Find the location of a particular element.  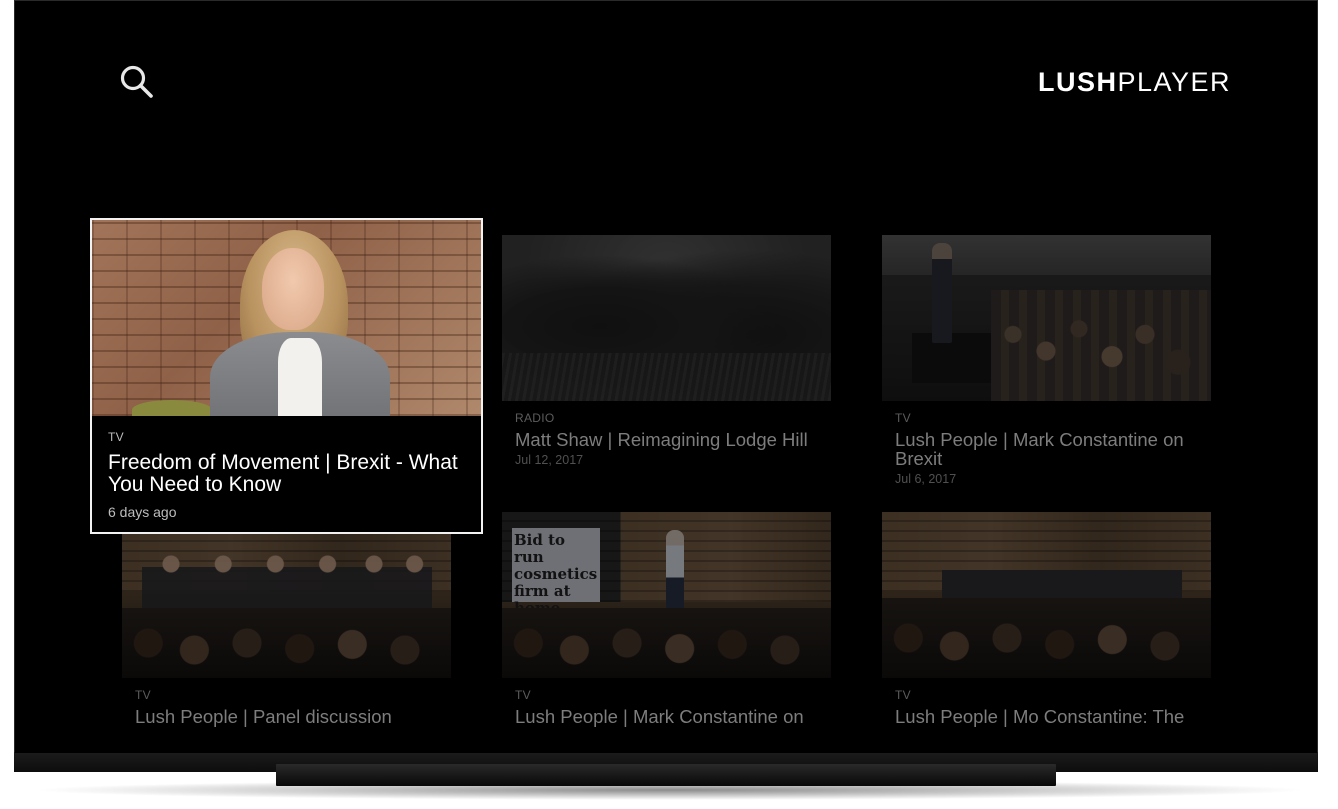

search-button is located at coordinates (137, 82).